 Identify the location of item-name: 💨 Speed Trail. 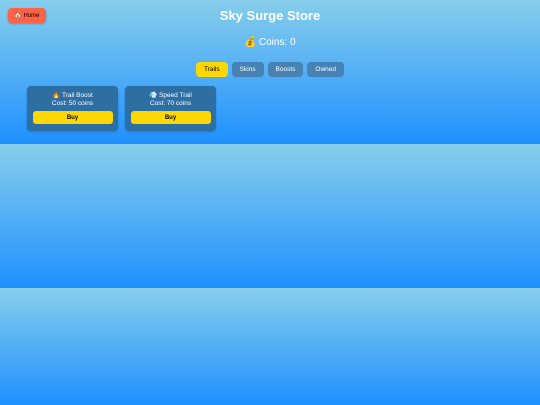
(170, 96).